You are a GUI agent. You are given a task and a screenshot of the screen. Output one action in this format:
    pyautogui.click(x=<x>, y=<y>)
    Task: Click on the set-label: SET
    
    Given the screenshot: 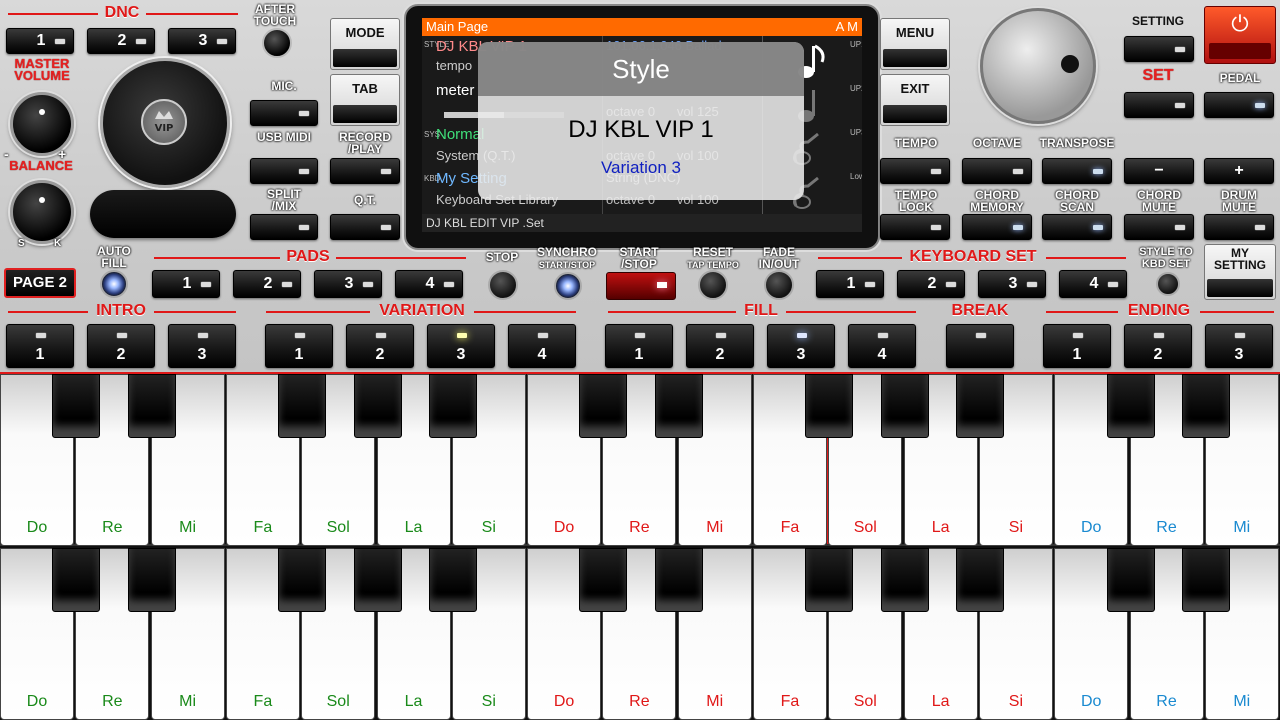 What is the action you would take?
    pyautogui.click(x=1158, y=75)
    